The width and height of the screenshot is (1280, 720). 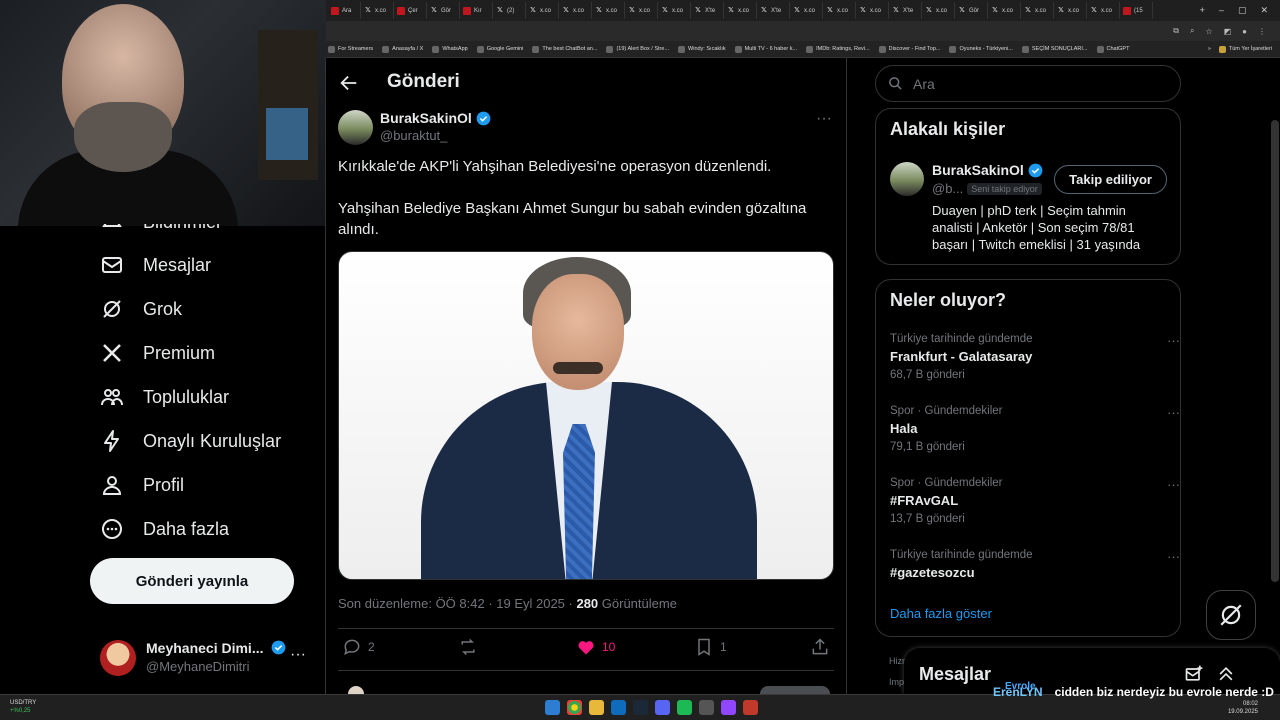 I want to click on post-edited-time: Son düzenleme: ÖÖ 8:42 · 19 Eyl 2025 ·, so click(x=457, y=603).